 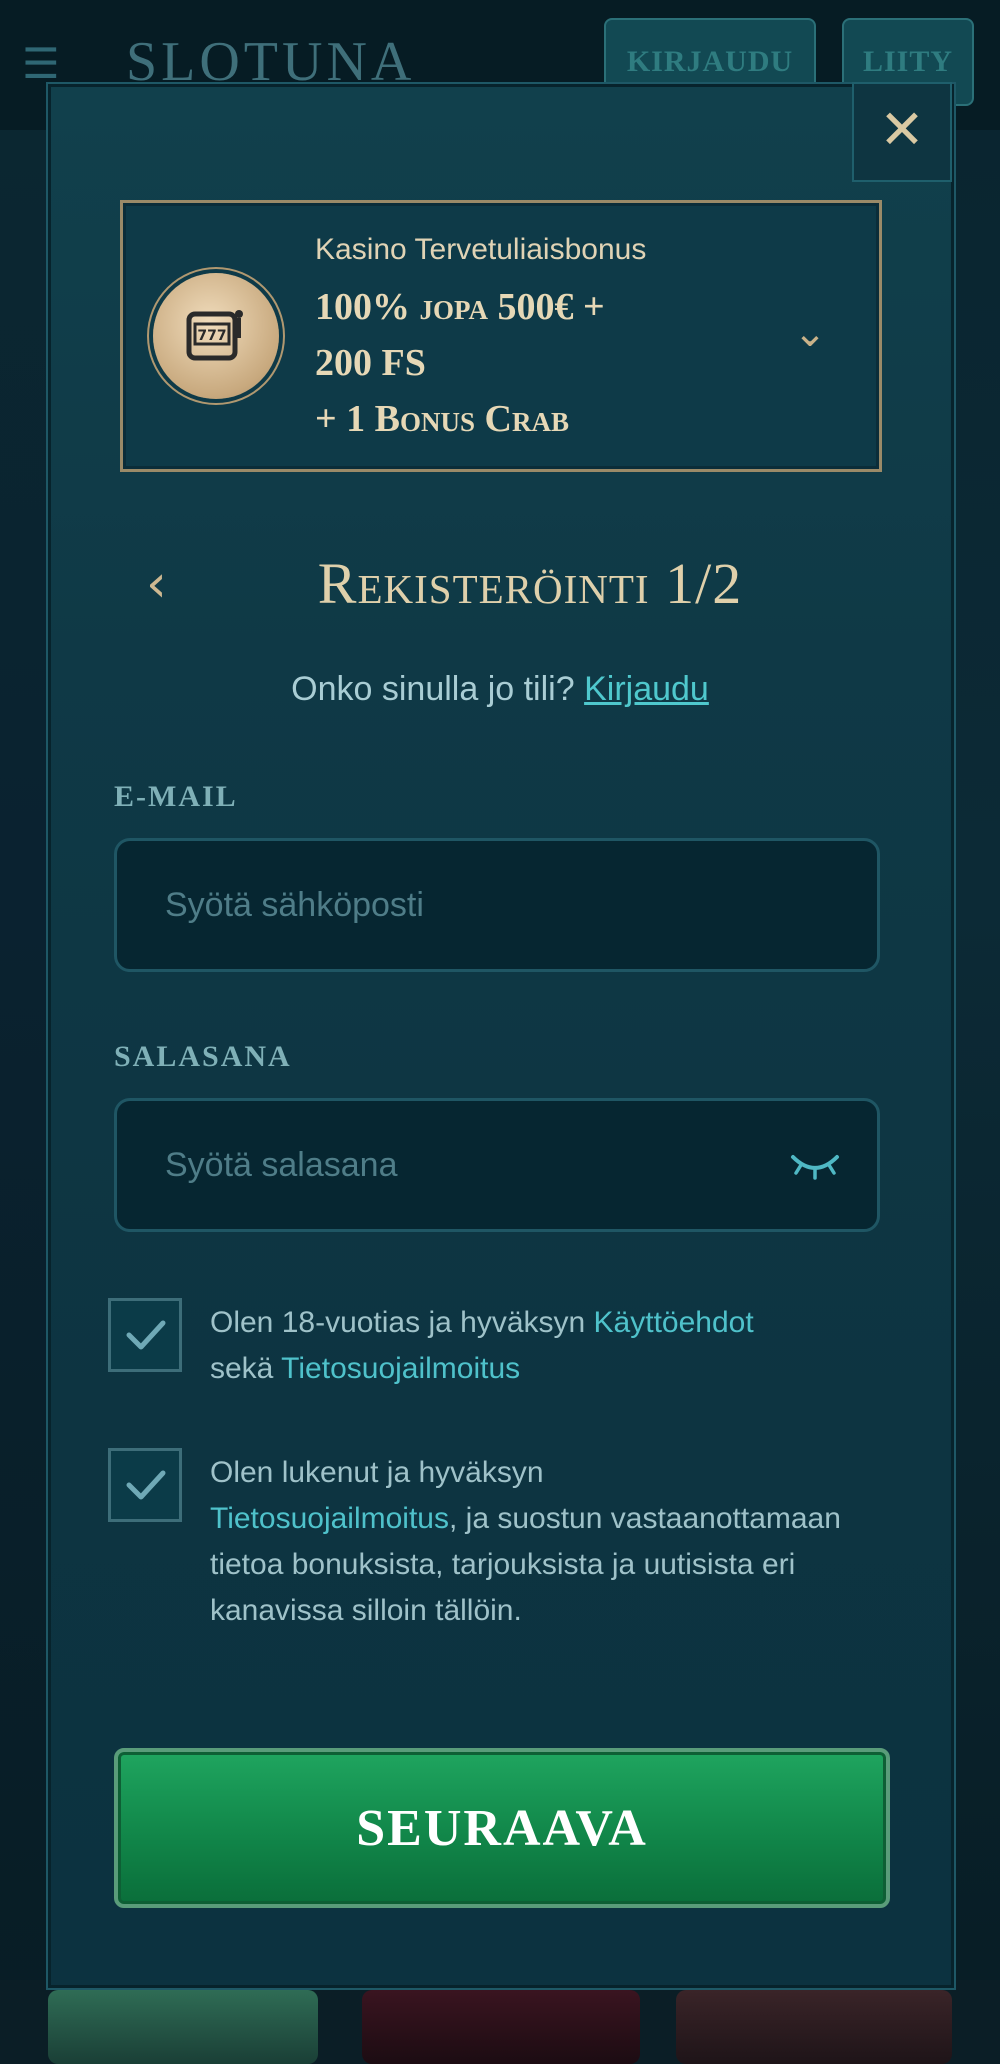 I want to click on menu-icon: ☰, so click(x=51, y=64).